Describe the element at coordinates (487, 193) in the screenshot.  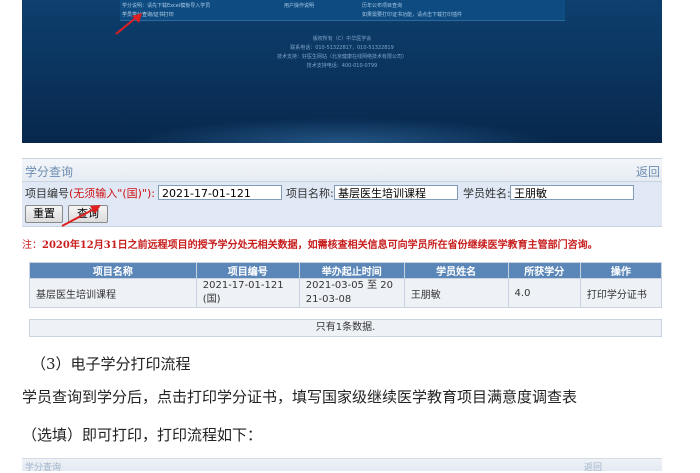
I see `student-name-label: 学员姓名:` at that location.